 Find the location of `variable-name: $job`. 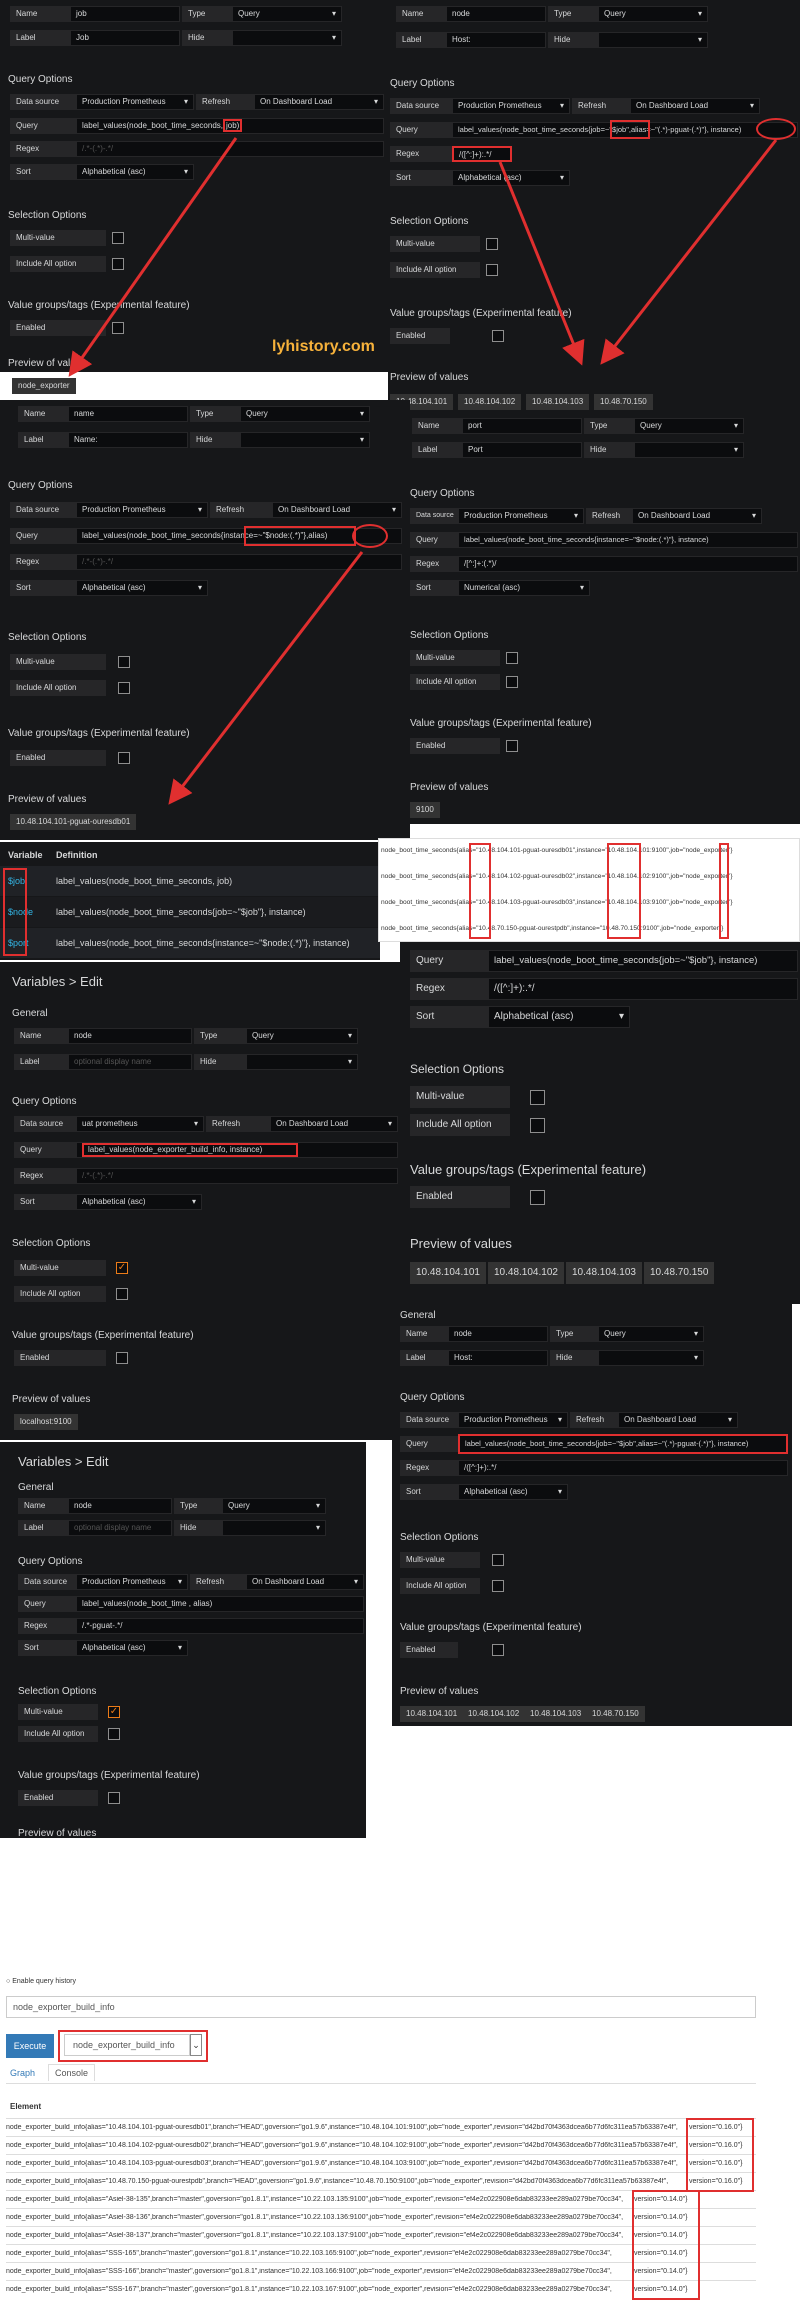

variable-name: $job is located at coordinates (16, 881).